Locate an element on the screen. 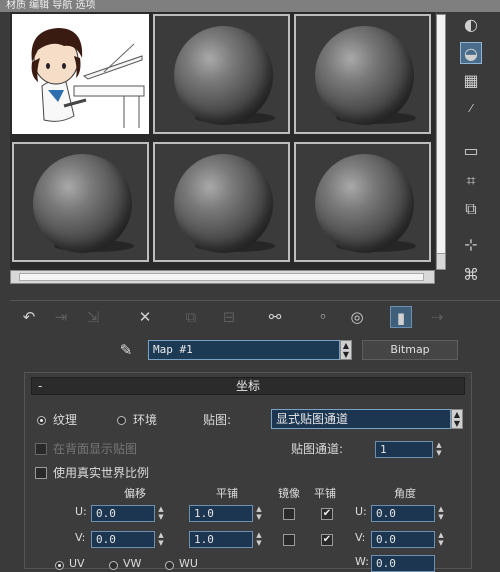 The width and height of the screenshot is (500, 572). mirror-column-header: 镜像 is located at coordinates (289, 493).